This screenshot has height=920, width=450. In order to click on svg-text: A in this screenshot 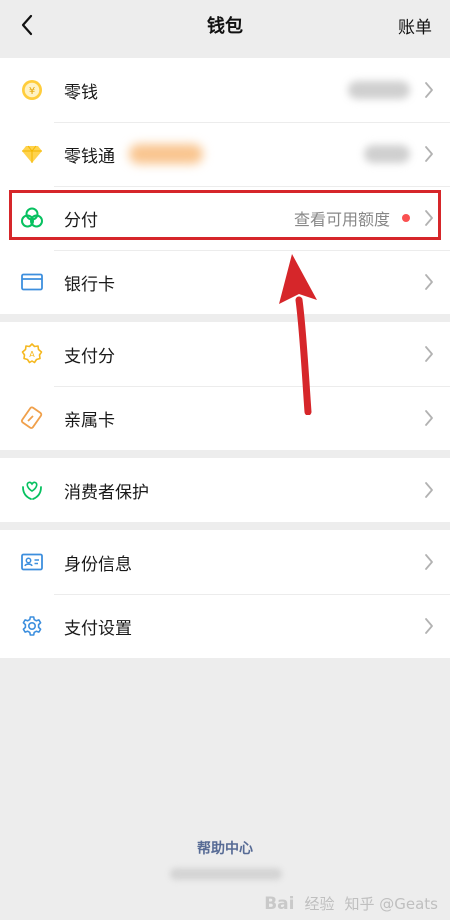, I will do `click(32, 354)`.